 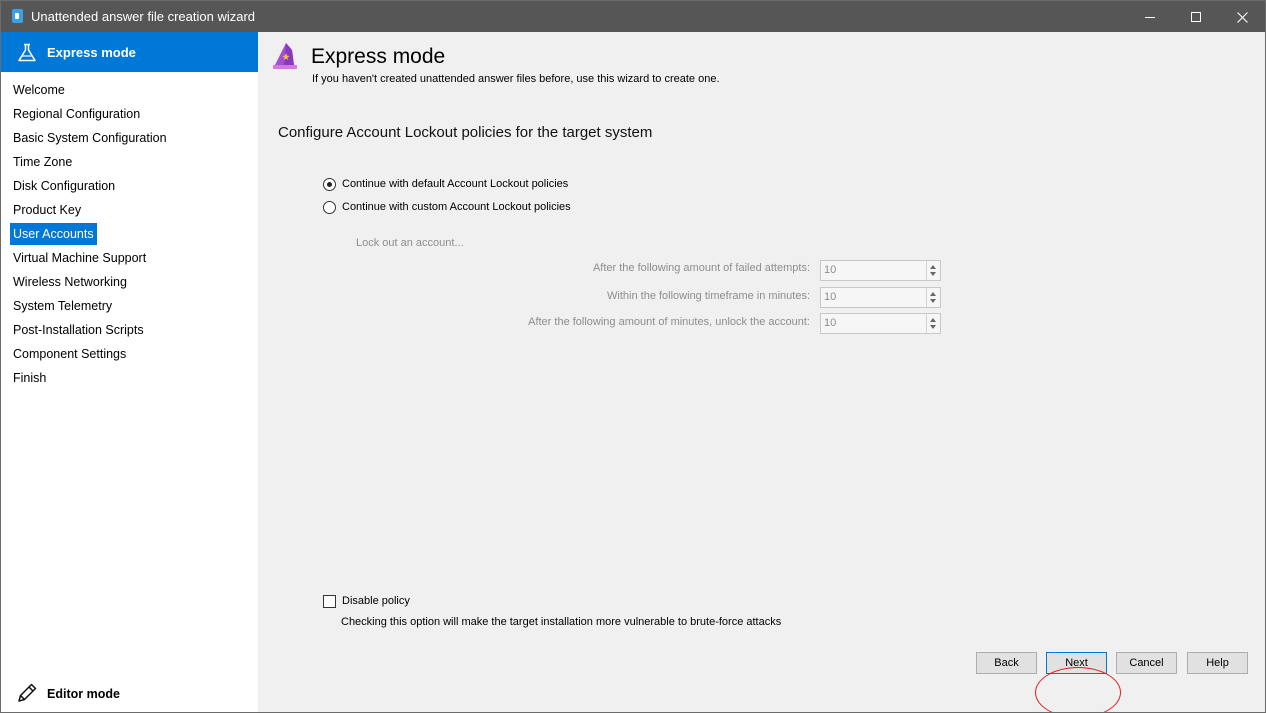 What do you see at coordinates (79, 258) in the screenshot?
I see `sidebar-item-virtual-machine-support: Virtual Machine Support` at bounding box center [79, 258].